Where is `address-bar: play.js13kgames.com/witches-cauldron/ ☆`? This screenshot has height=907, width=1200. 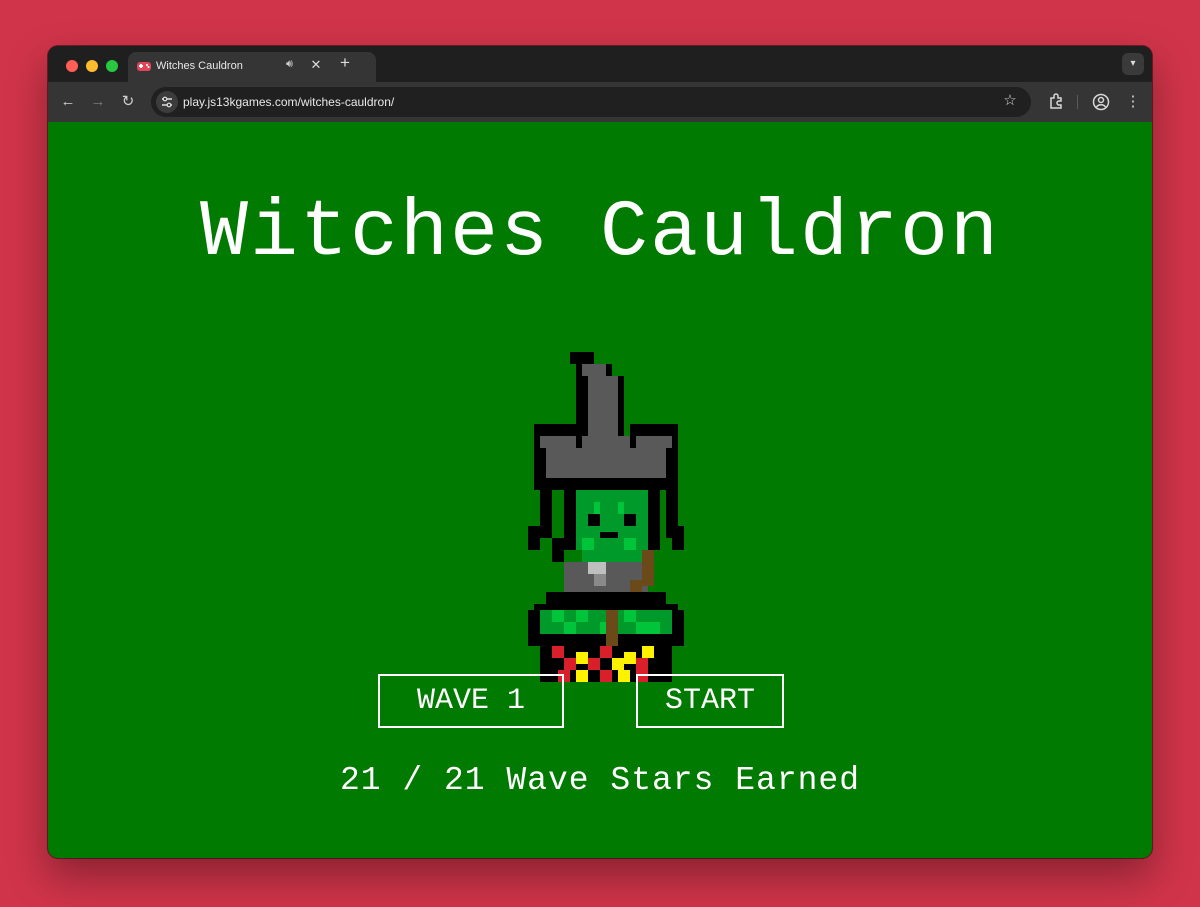 address-bar: play.js13kgames.com/witches-cauldron/ ☆ is located at coordinates (591, 102).